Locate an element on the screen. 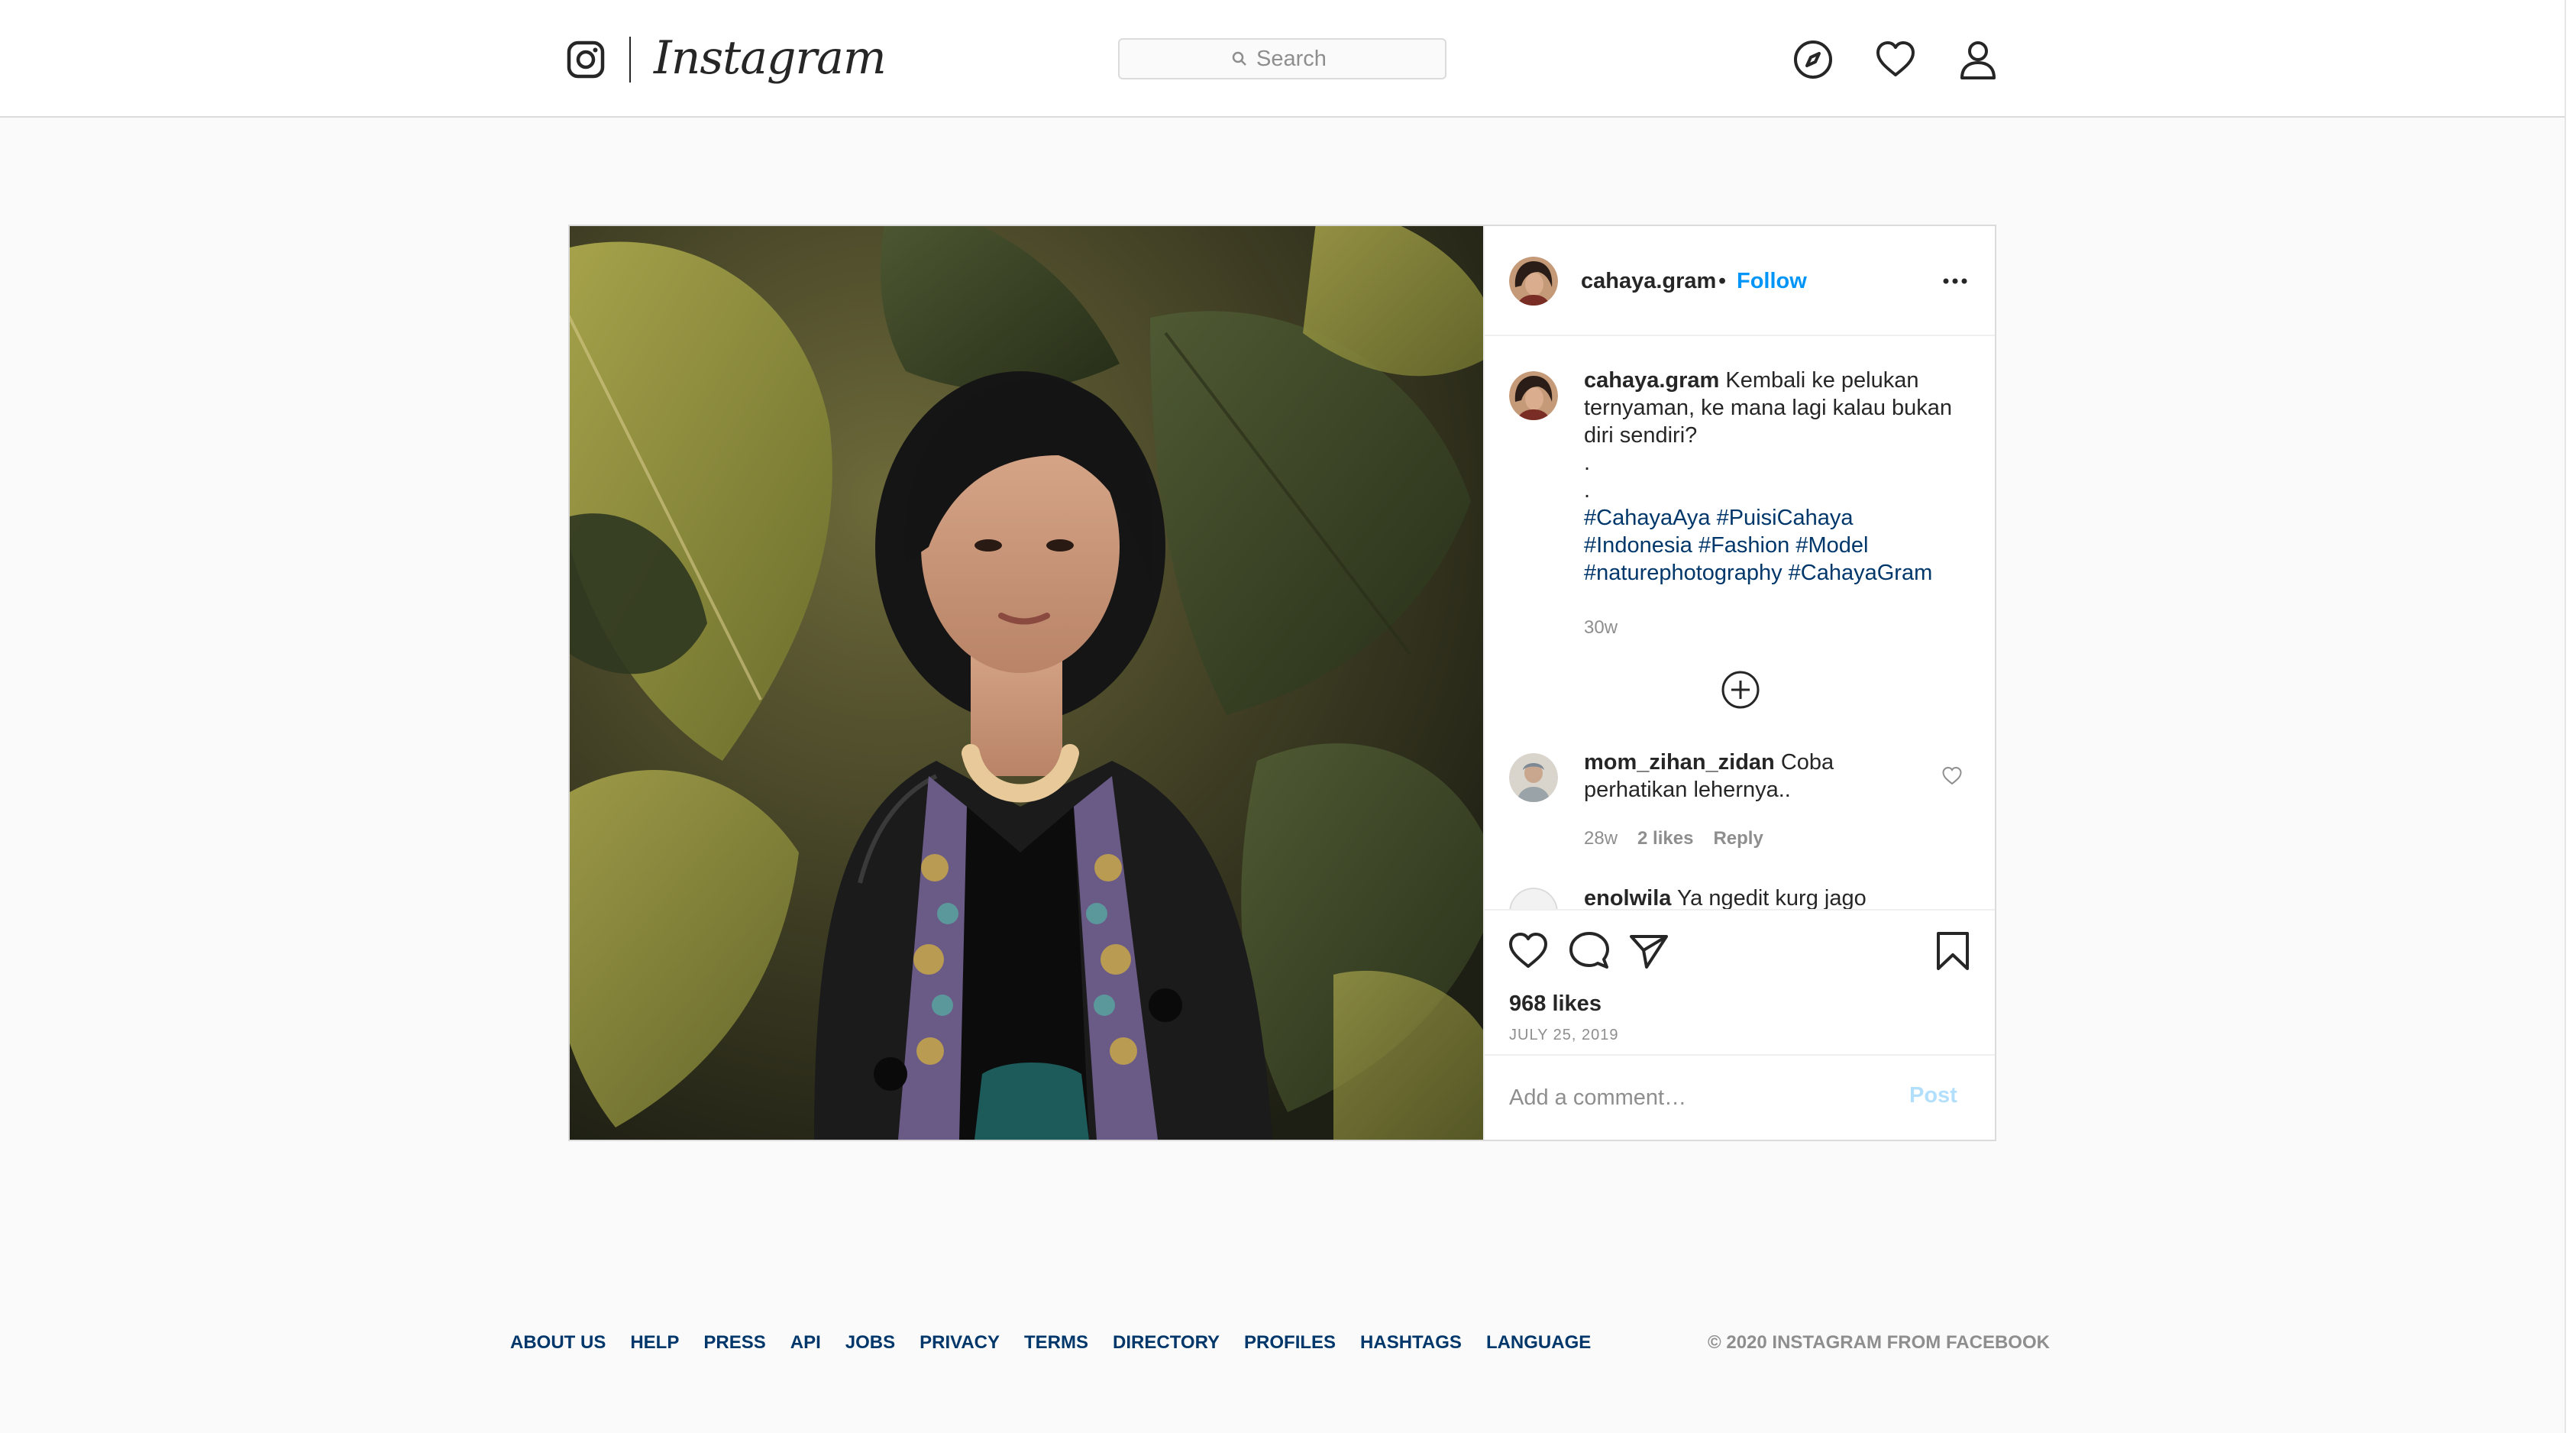 The image size is (2576, 1433). add-comment-bar: Post is located at coordinates (1740, 1097).